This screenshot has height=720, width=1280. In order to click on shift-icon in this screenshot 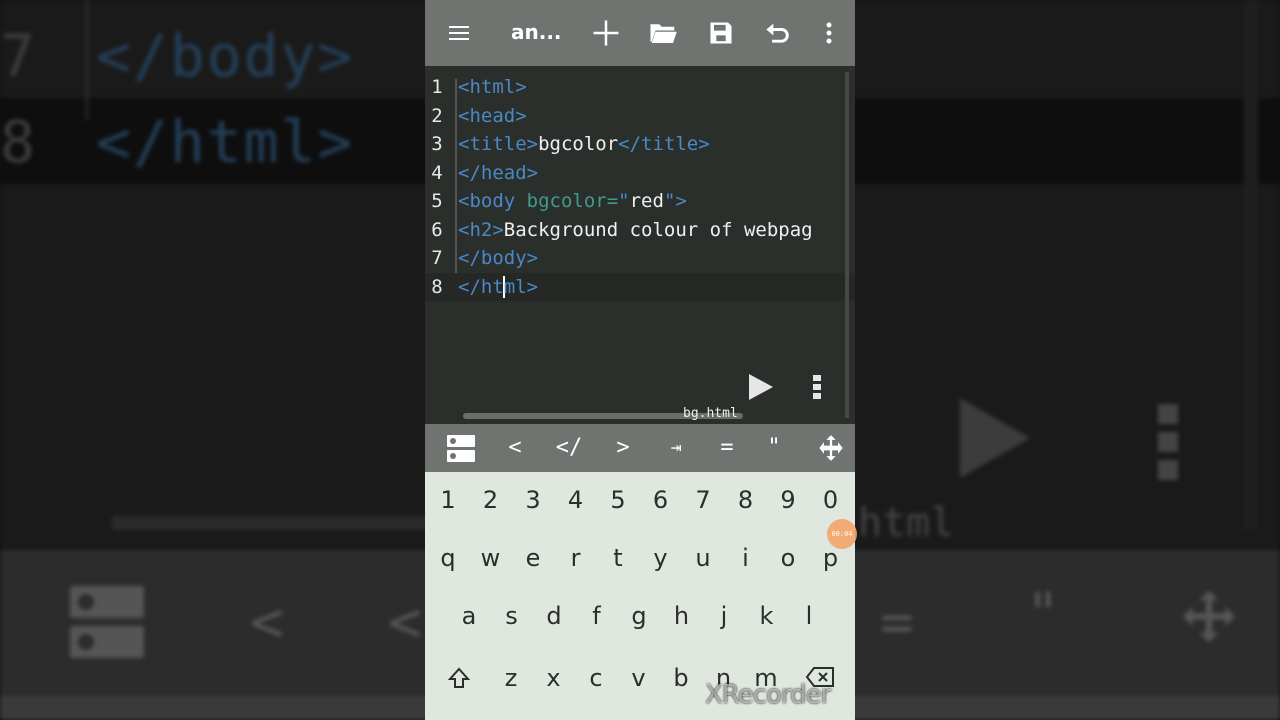, I will do `click(459, 678)`.